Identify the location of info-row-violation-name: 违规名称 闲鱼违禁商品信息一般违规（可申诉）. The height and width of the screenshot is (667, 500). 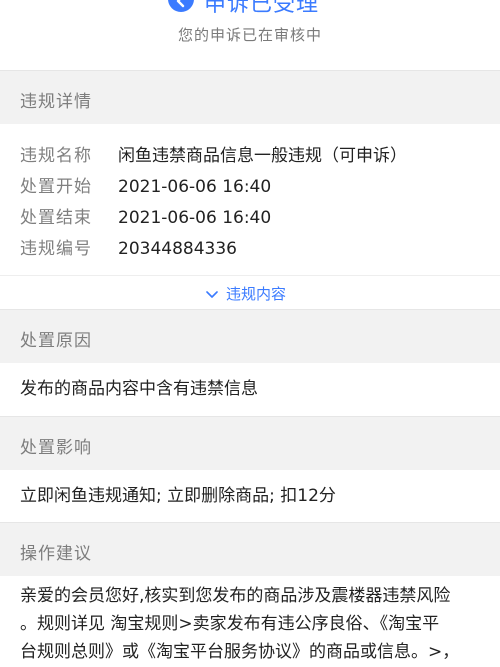
(213, 153).